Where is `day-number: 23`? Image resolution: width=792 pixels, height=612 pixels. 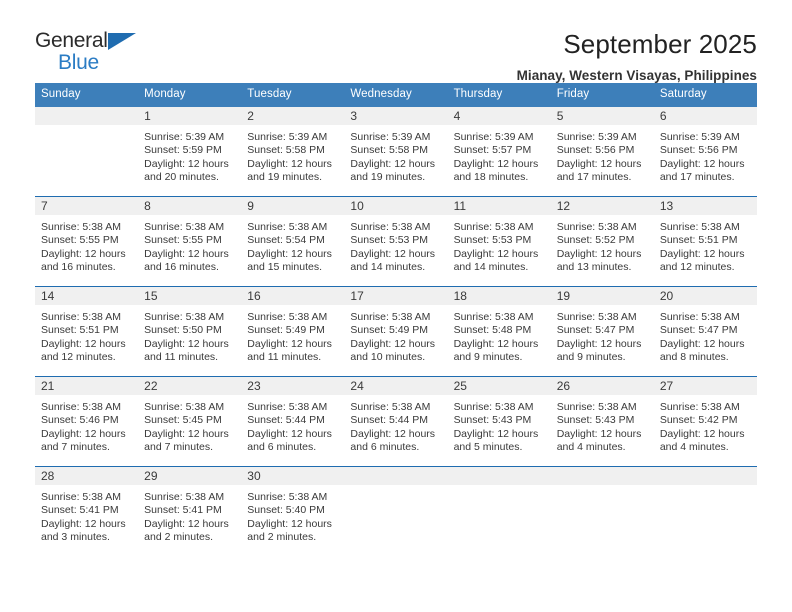 day-number: 23 is located at coordinates (293, 385).